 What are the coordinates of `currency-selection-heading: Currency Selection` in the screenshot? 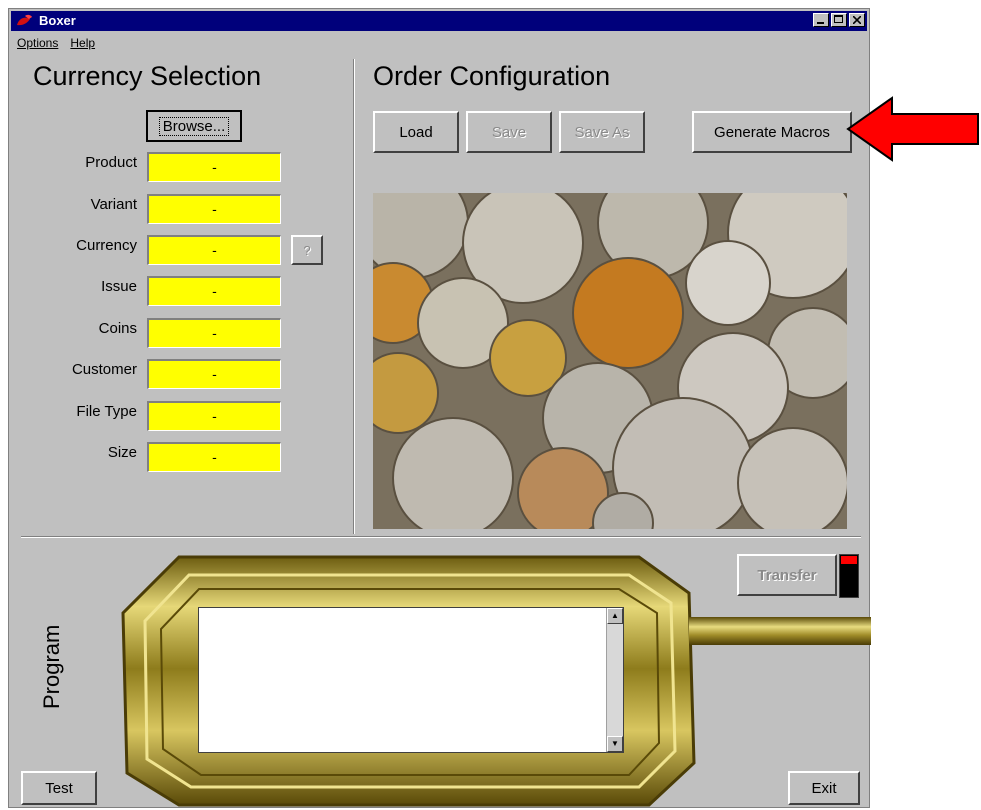 It's located at (147, 76).